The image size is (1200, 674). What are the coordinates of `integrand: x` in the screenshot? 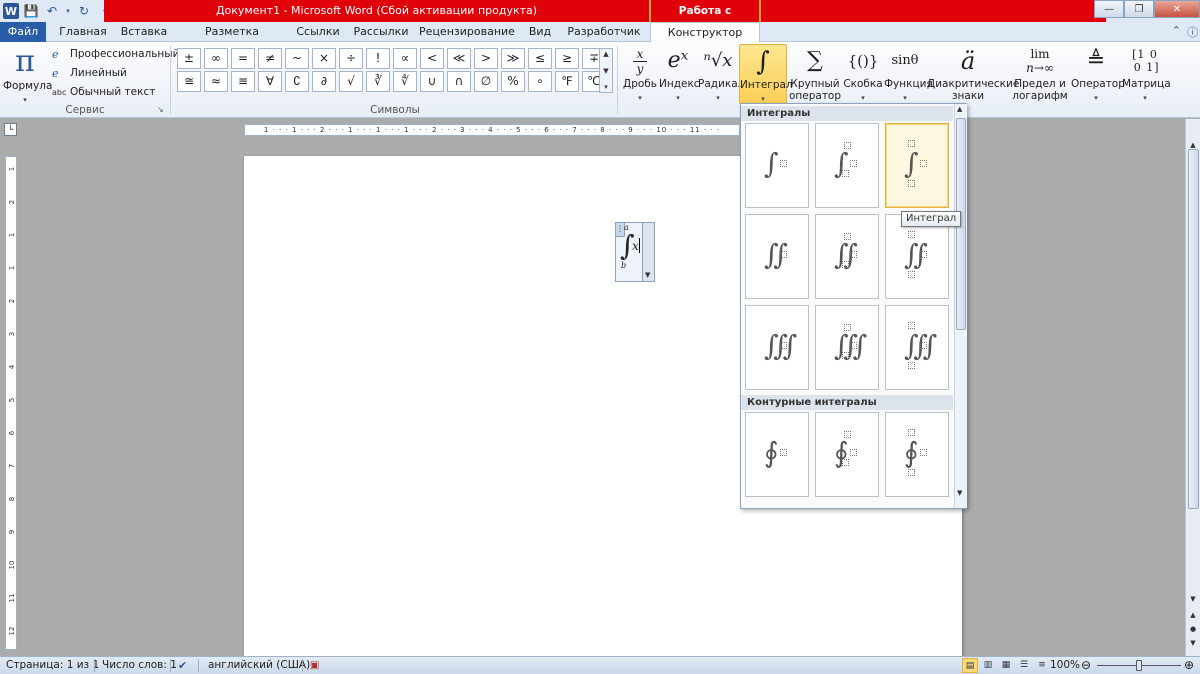 It's located at (635, 246).